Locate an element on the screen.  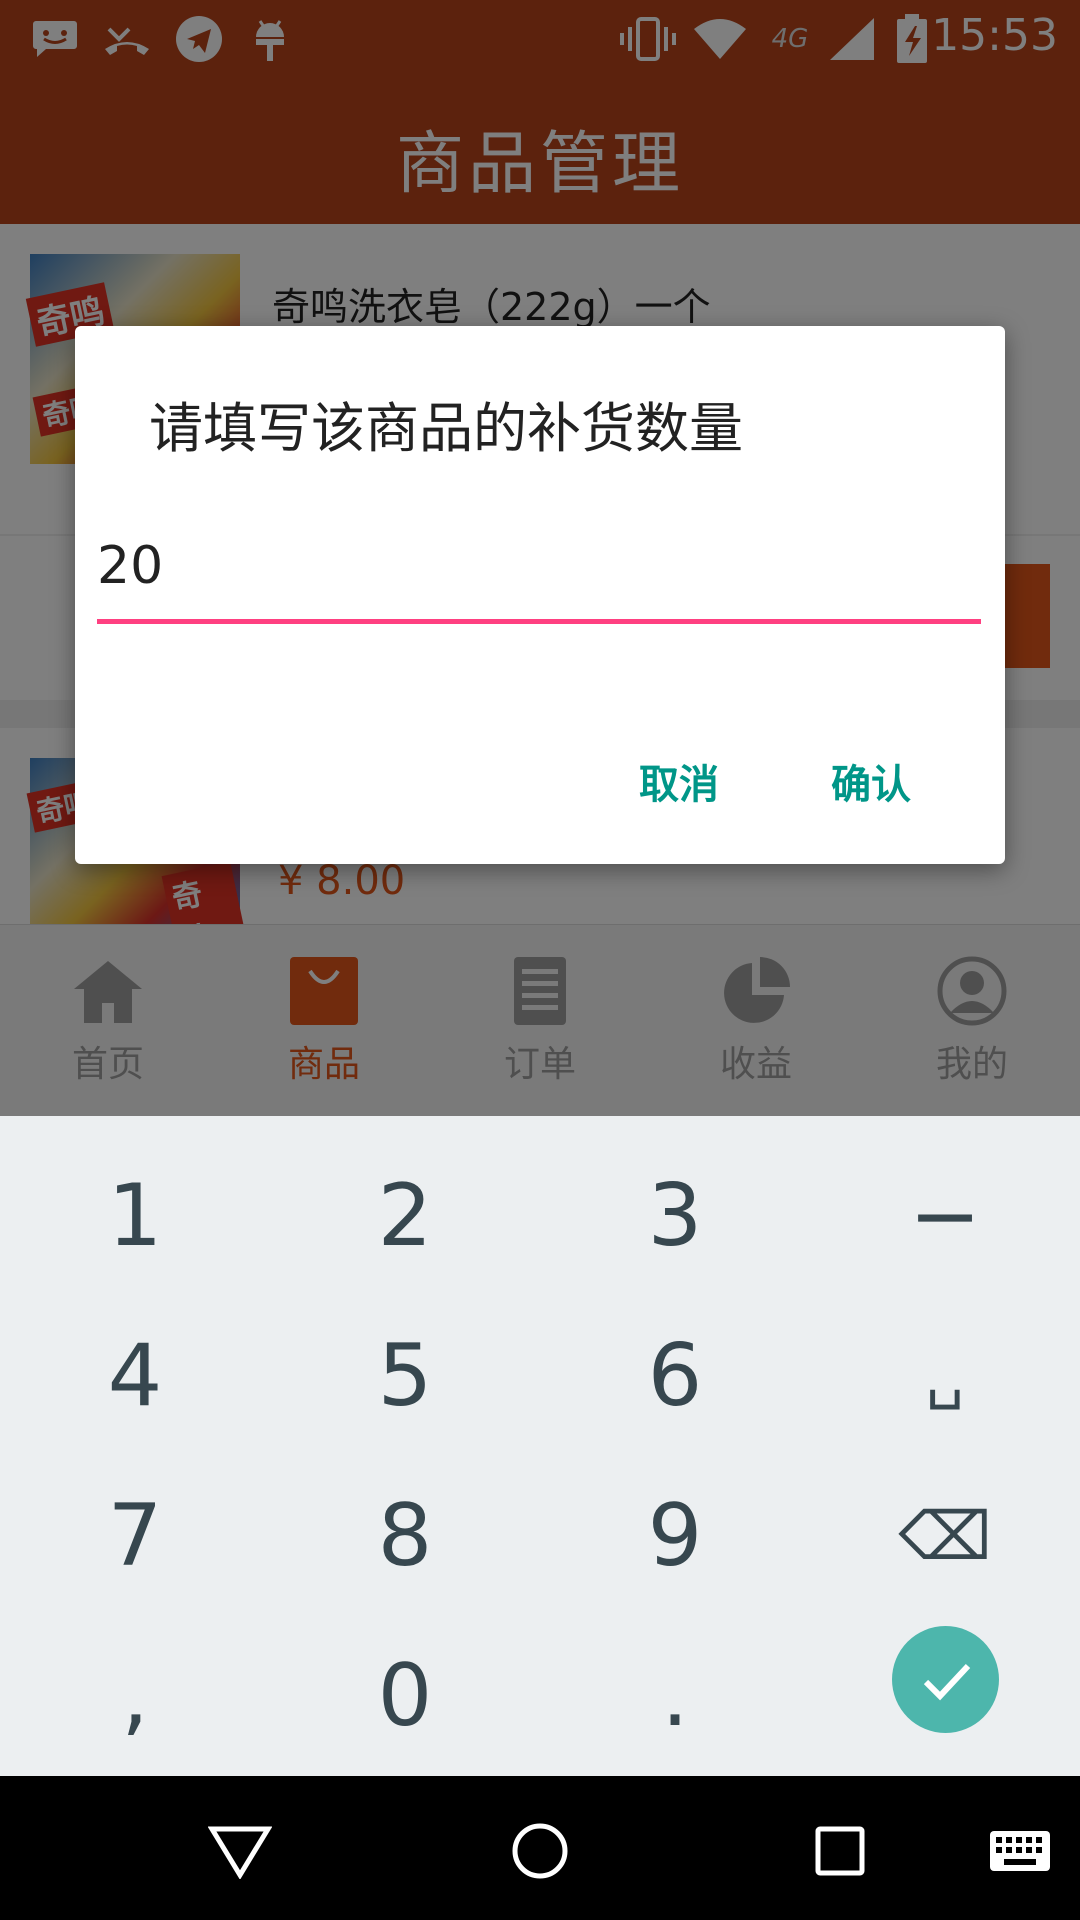
back-icon is located at coordinates (240, 1852).